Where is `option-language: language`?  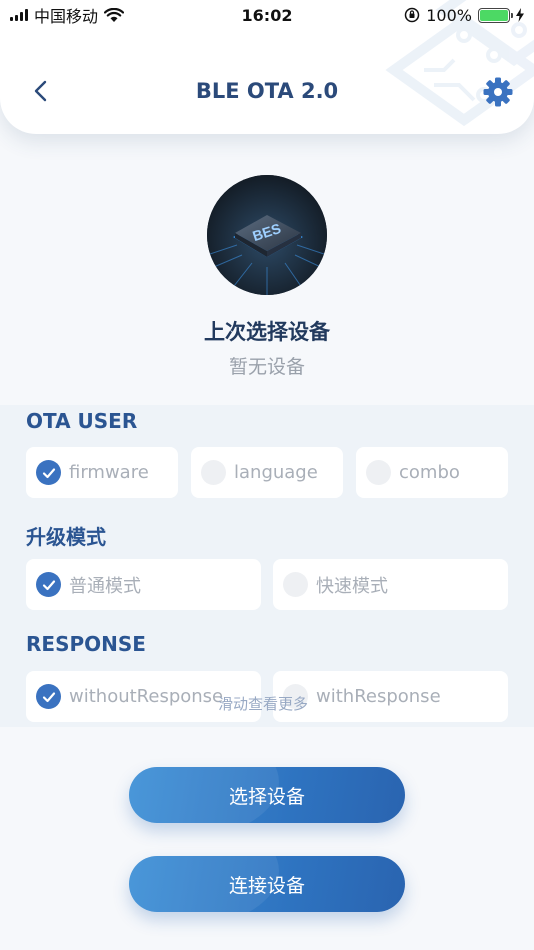
option-language: language is located at coordinates (267, 472).